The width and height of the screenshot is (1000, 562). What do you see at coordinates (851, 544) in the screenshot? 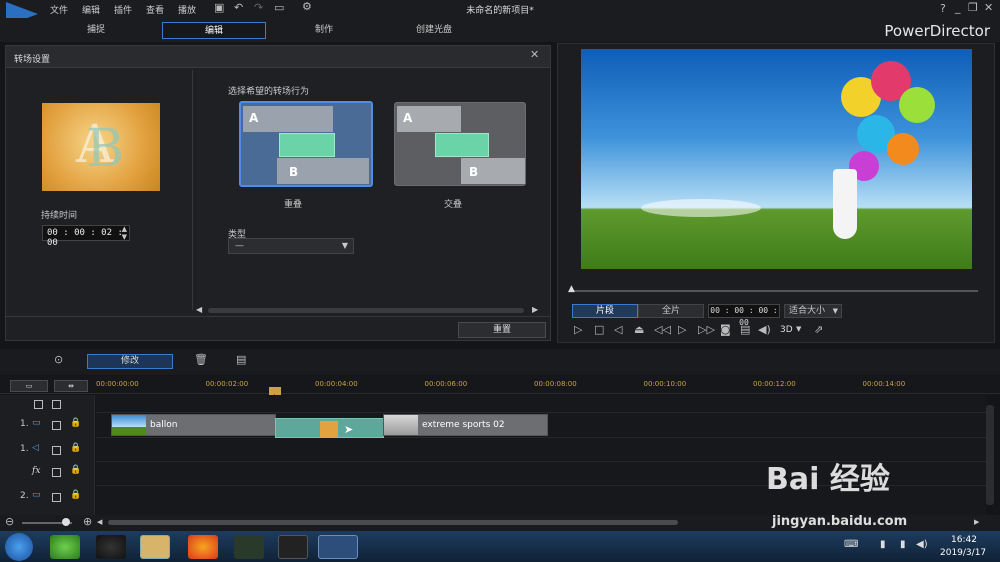
I see `keyboard-icon: ⌨` at bounding box center [851, 544].